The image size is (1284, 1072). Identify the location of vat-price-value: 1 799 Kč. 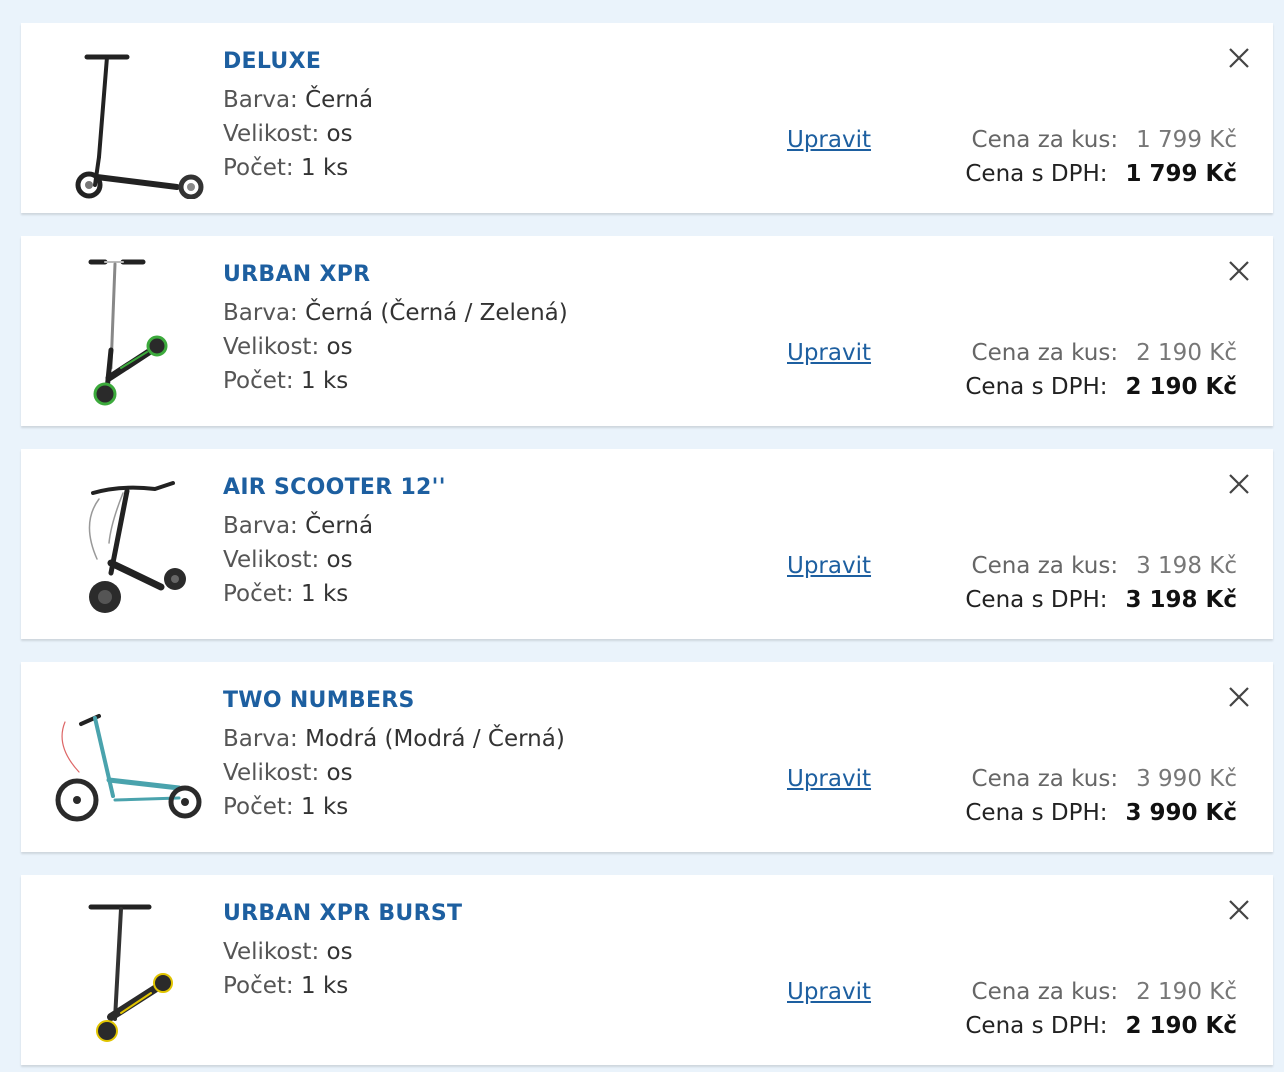
(1181, 174).